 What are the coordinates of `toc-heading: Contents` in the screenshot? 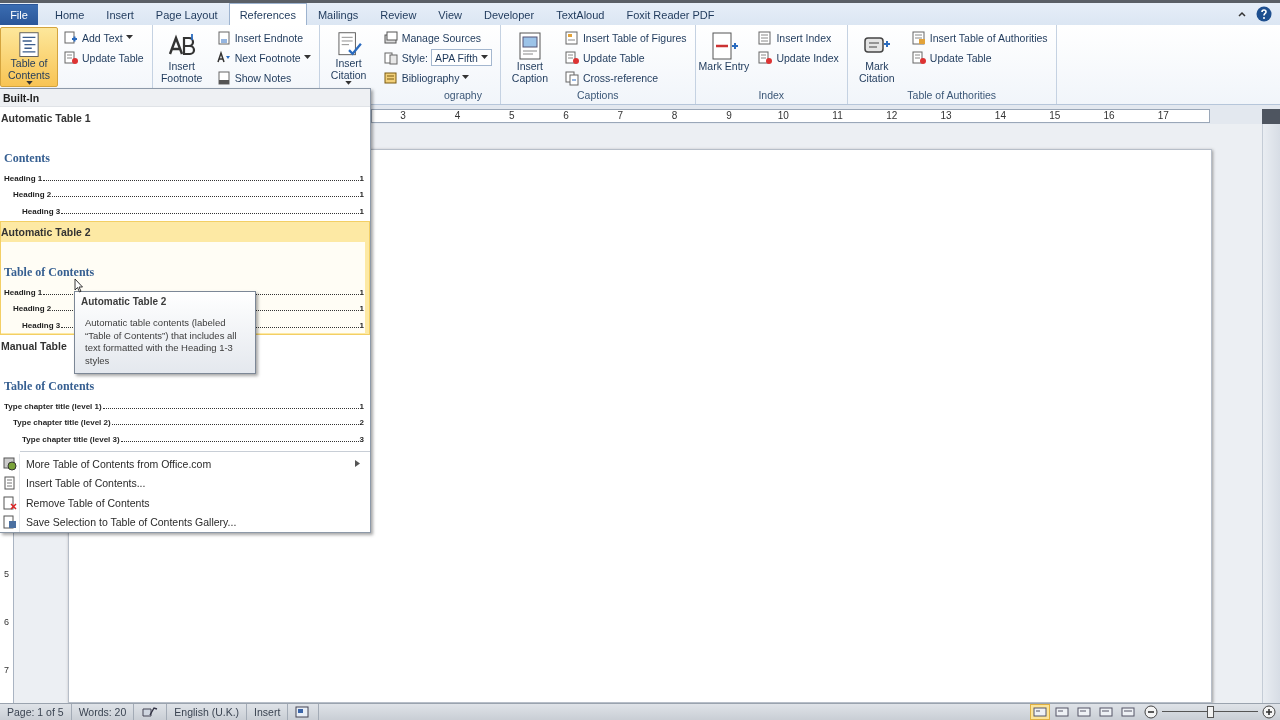 It's located at (26, 158).